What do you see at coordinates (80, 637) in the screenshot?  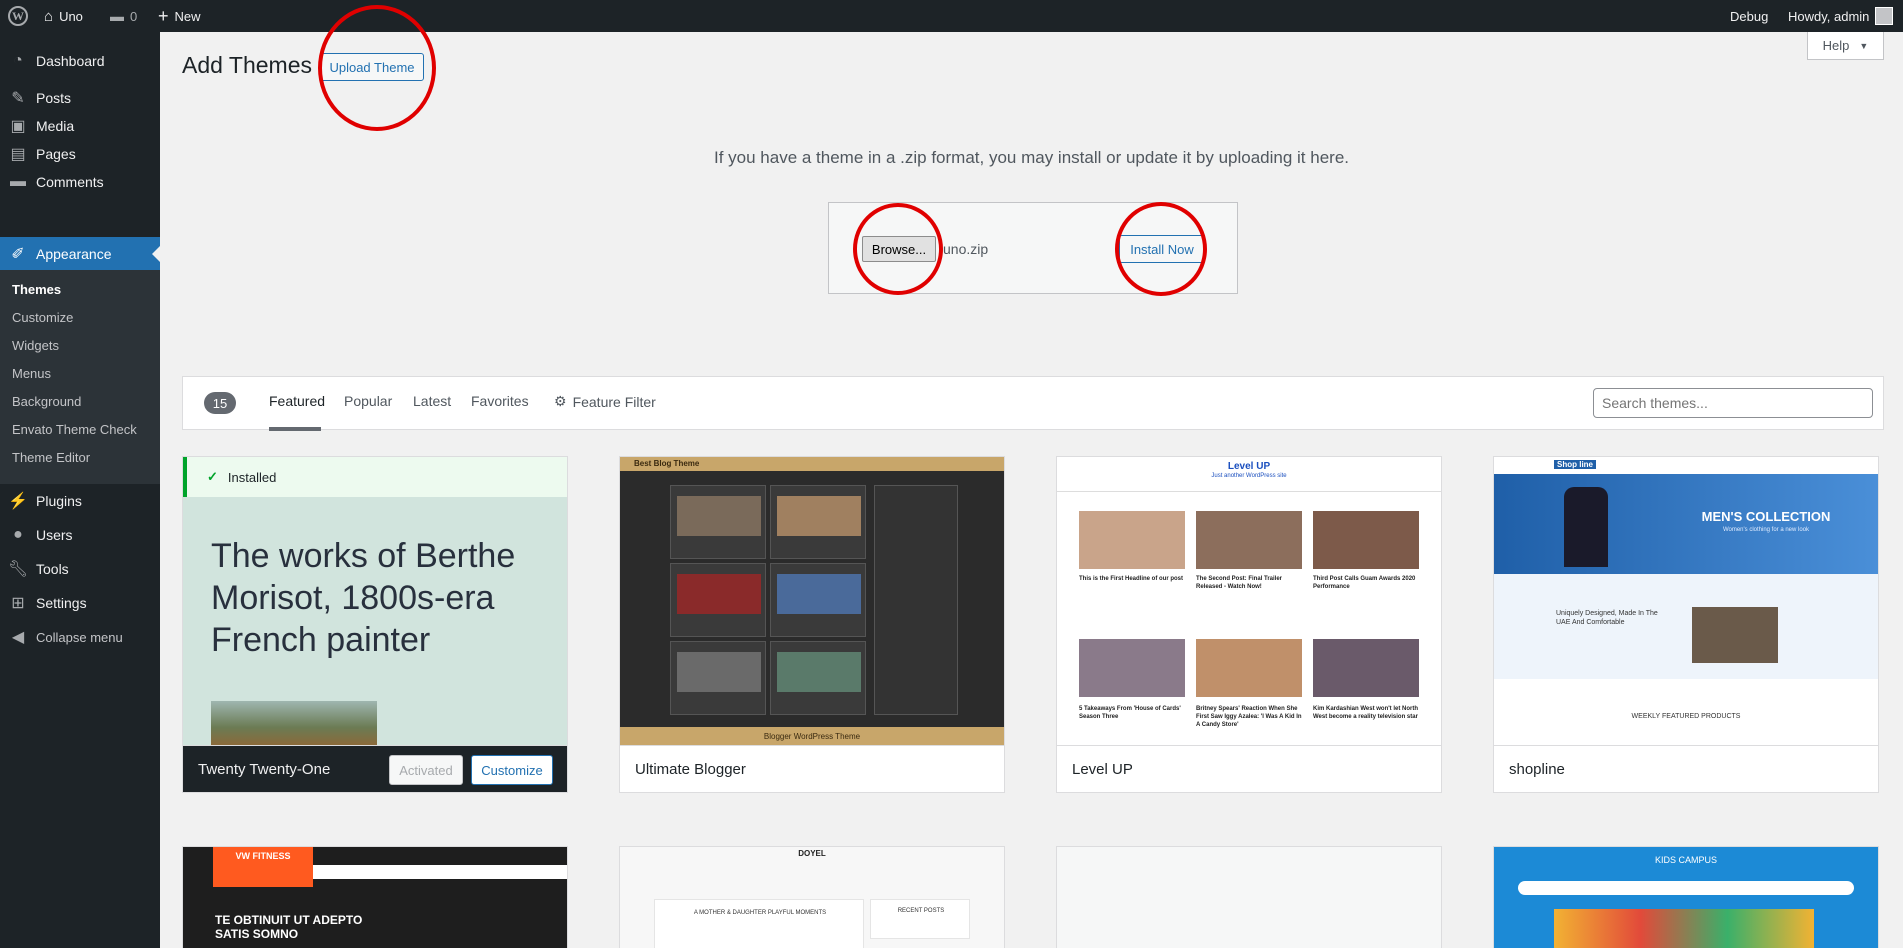 I see `collapse-menu-button: ◀ Collapse menu` at bounding box center [80, 637].